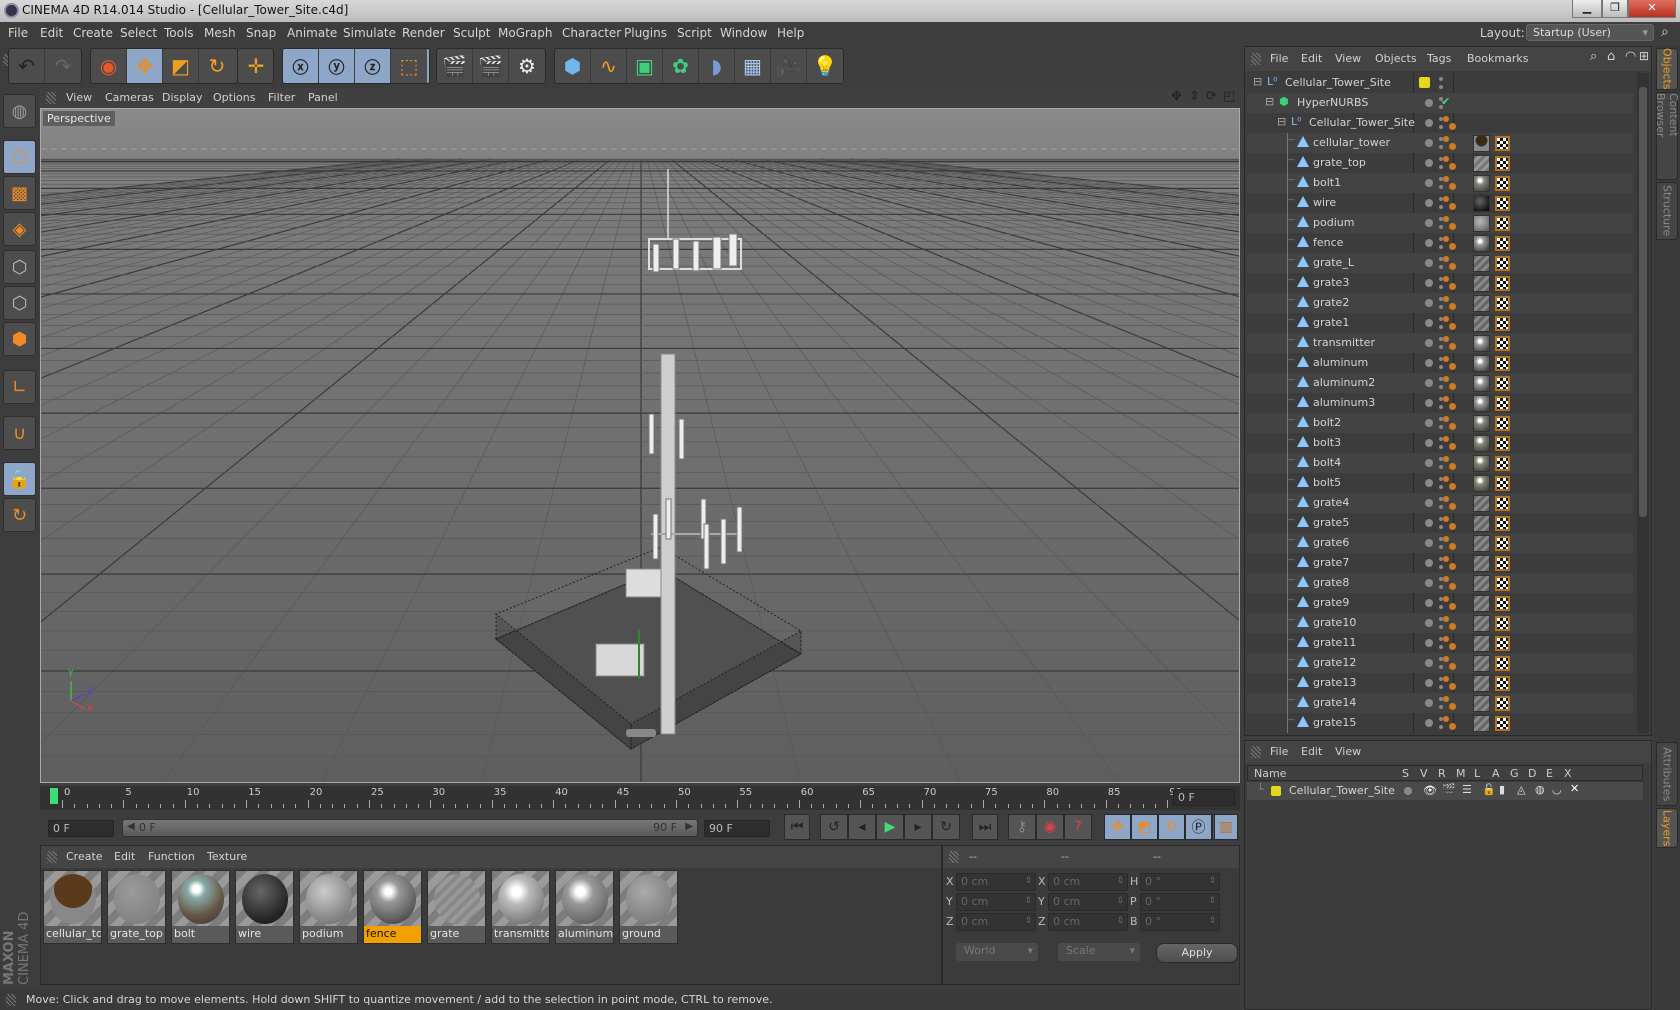 This screenshot has width=1680, height=1010. What do you see at coordinates (1440, 143) in the screenshot?
I see `object-row: — cellular_tower` at bounding box center [1440, 143].